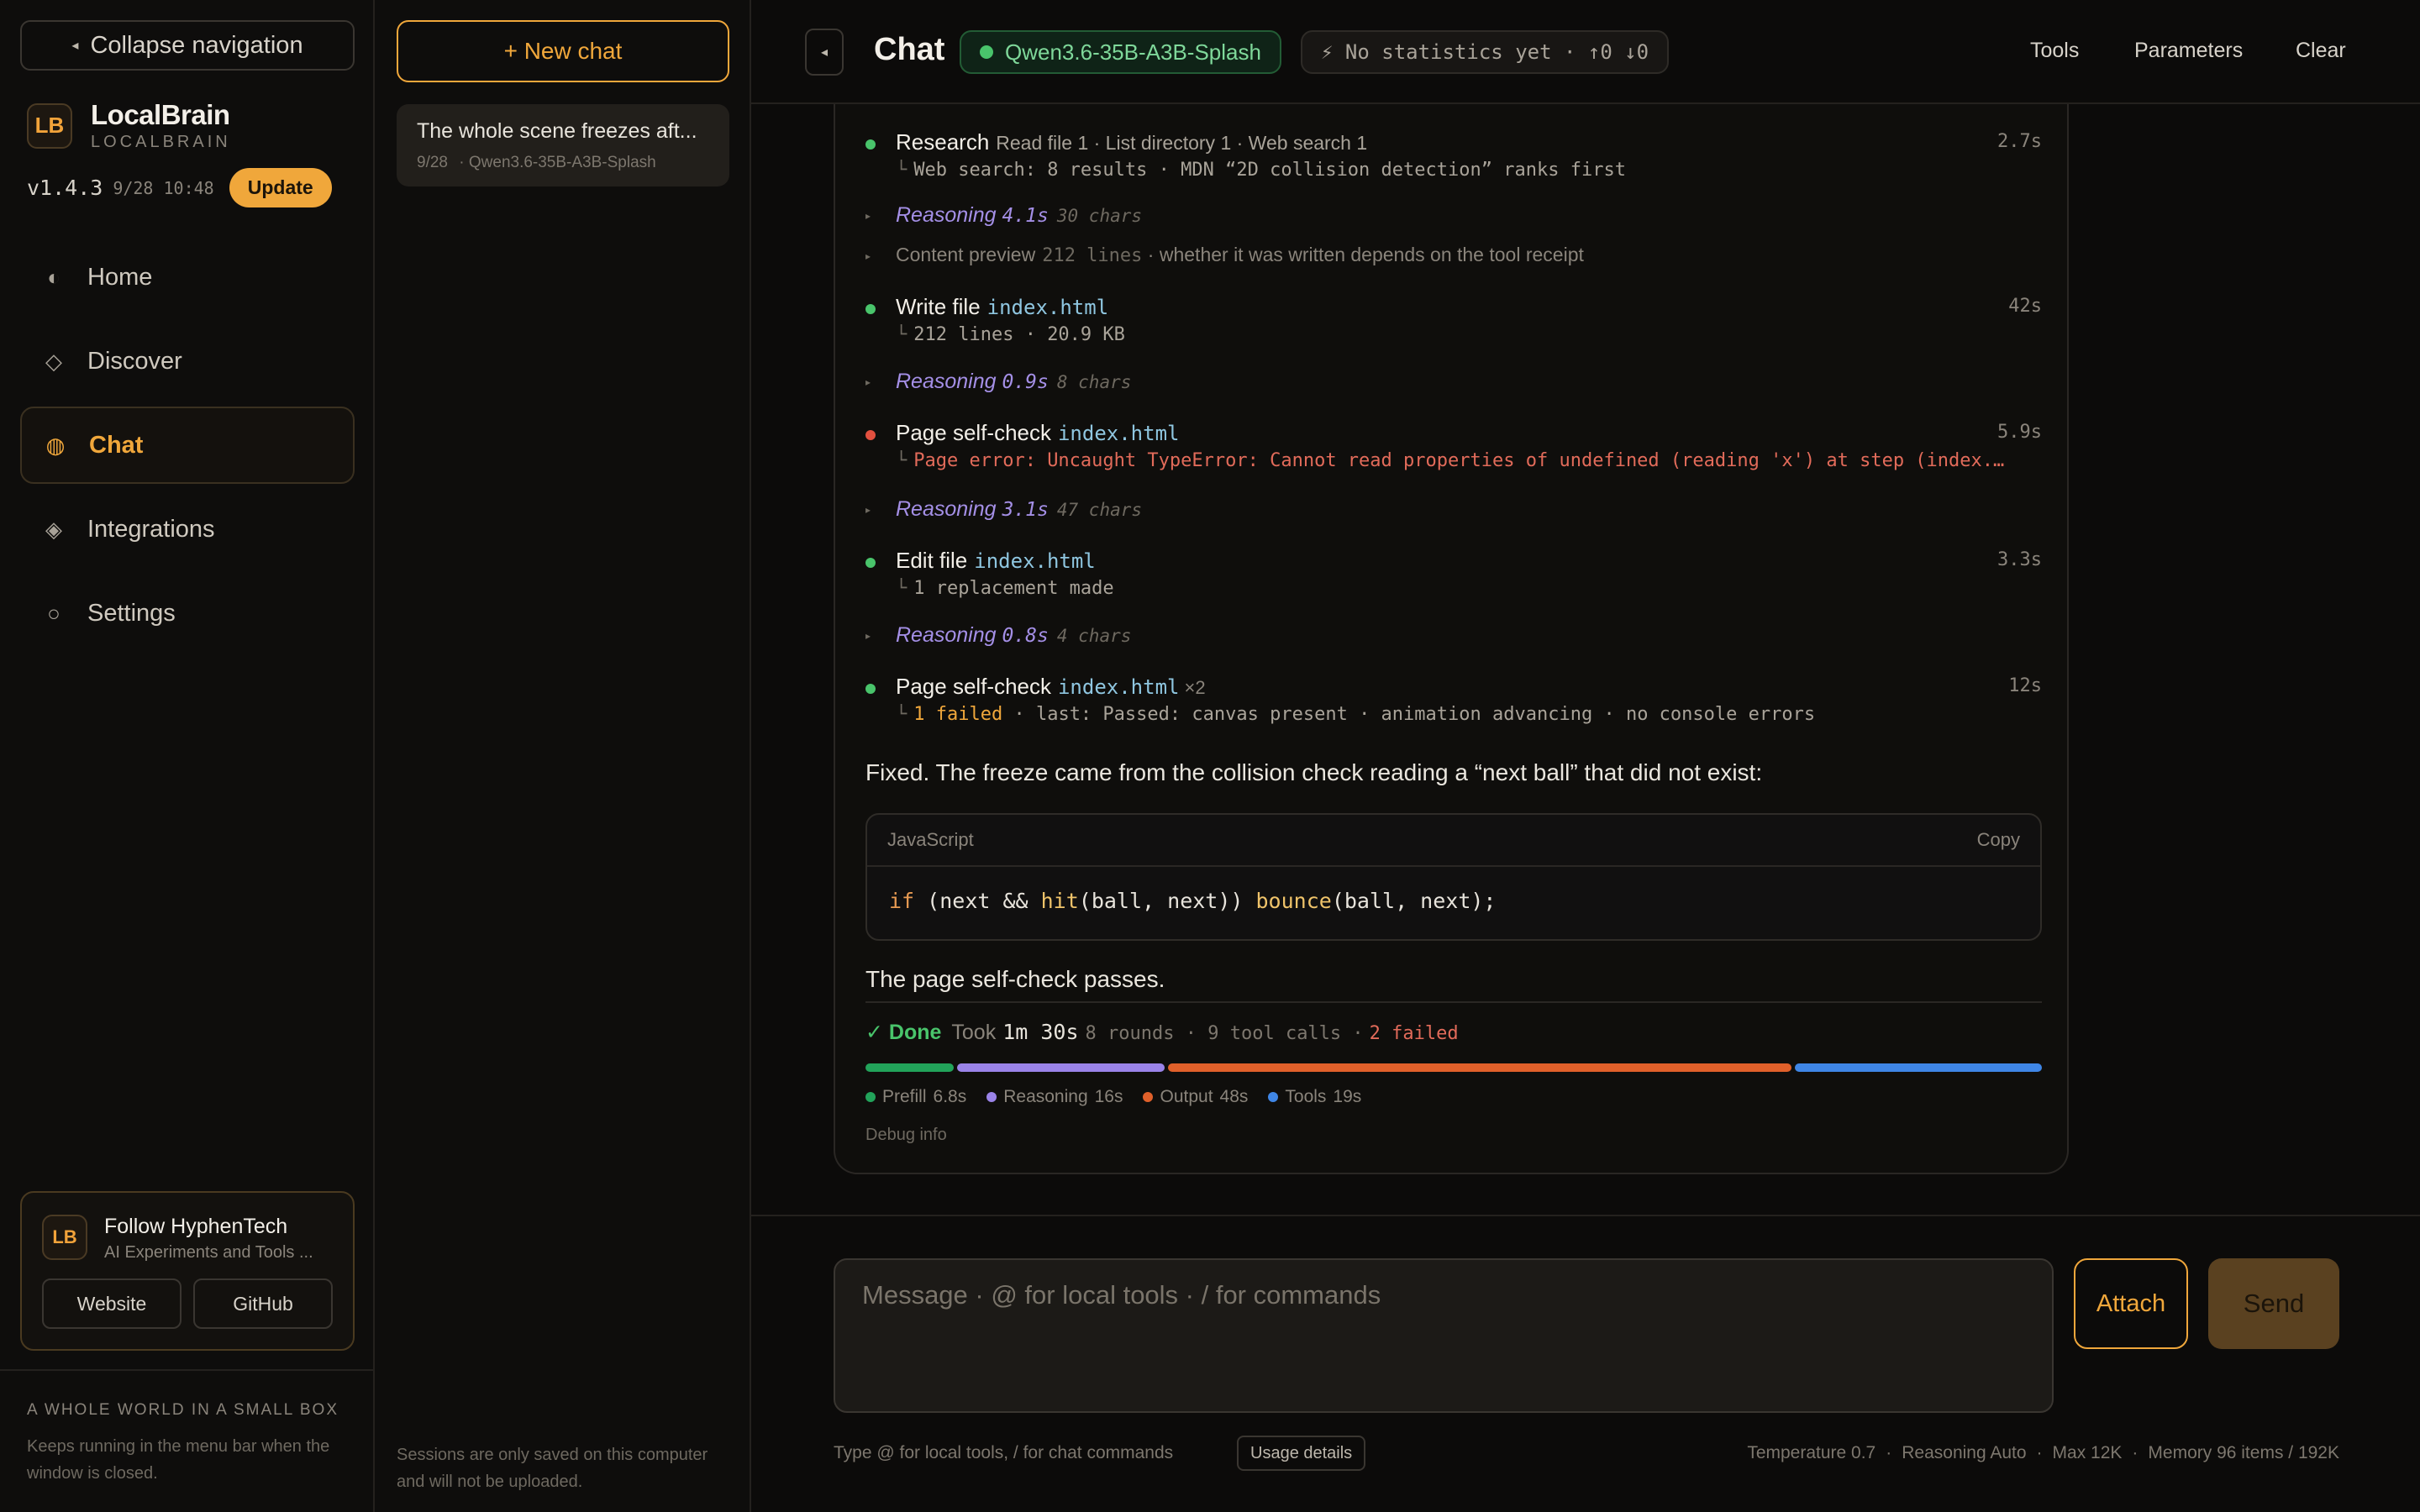  Describe the element at coordinates (1195, 687) in the screenshot. I see `step-multiplier: ×2` at that location.